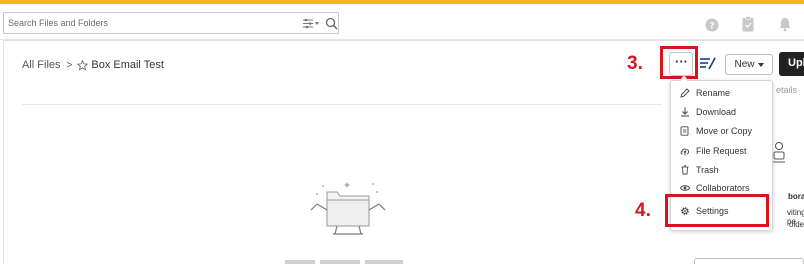  Describe the element at coordinates (684, 131) in the screenshot. I see `move-copy-icon` at that location.